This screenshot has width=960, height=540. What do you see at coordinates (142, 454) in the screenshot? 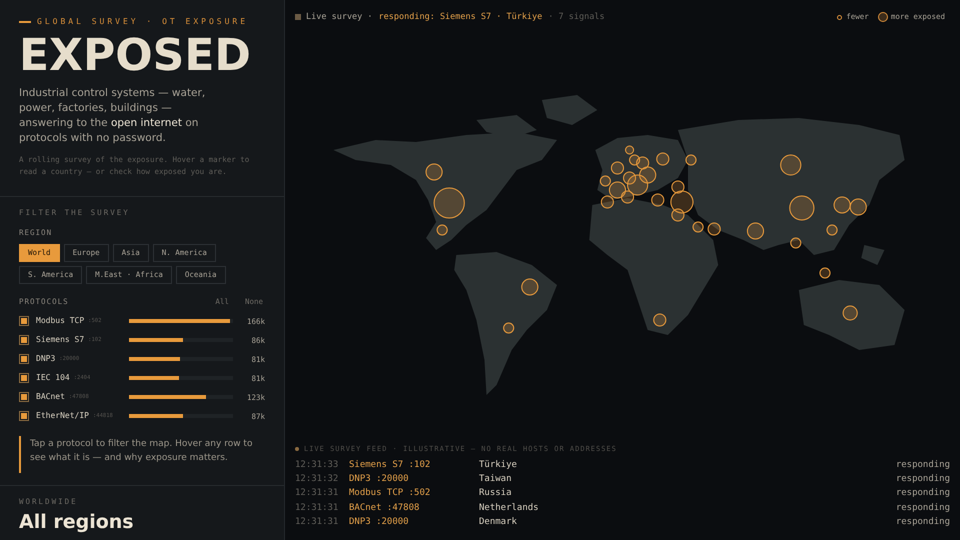
I see `hint-paragraph: Tap a protocol to filter the map. Hover any row to see what it is — and why exposure matters.` at bounding box center [142, 454].